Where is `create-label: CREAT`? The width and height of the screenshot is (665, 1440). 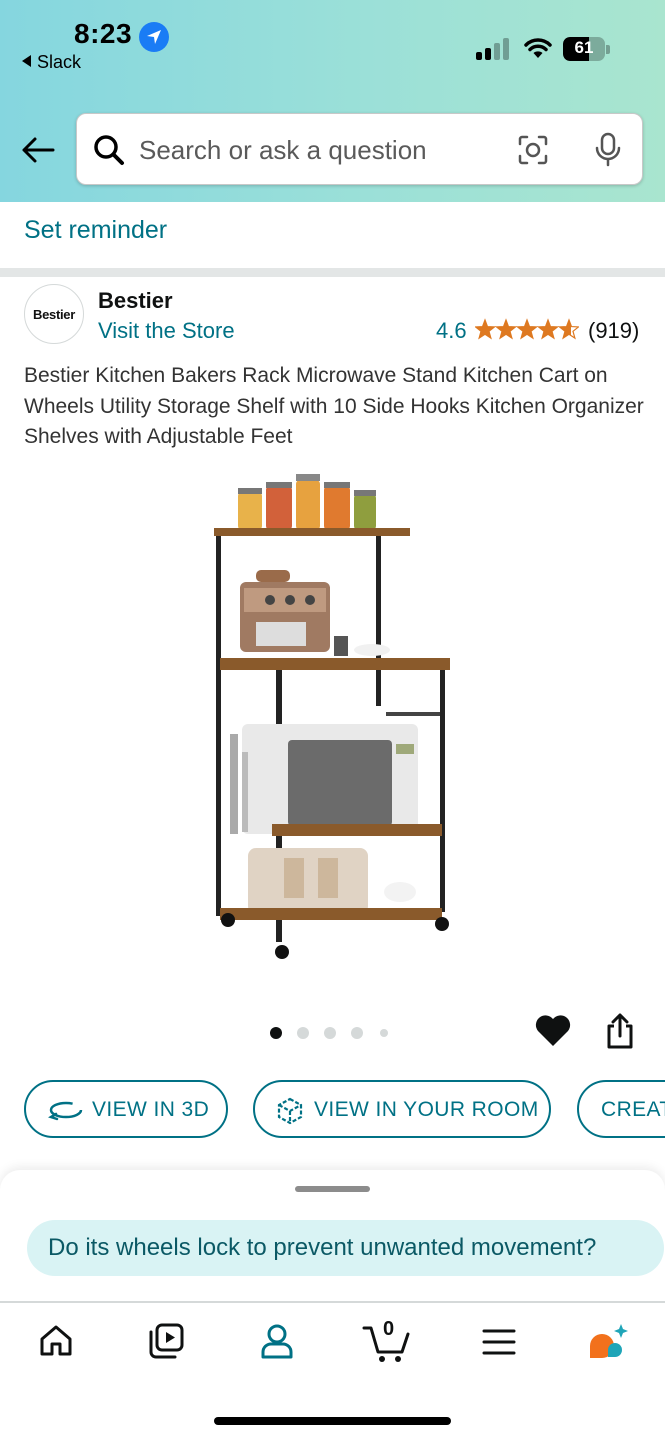
create-label: CREAT is located at coordinates (633, 1109).